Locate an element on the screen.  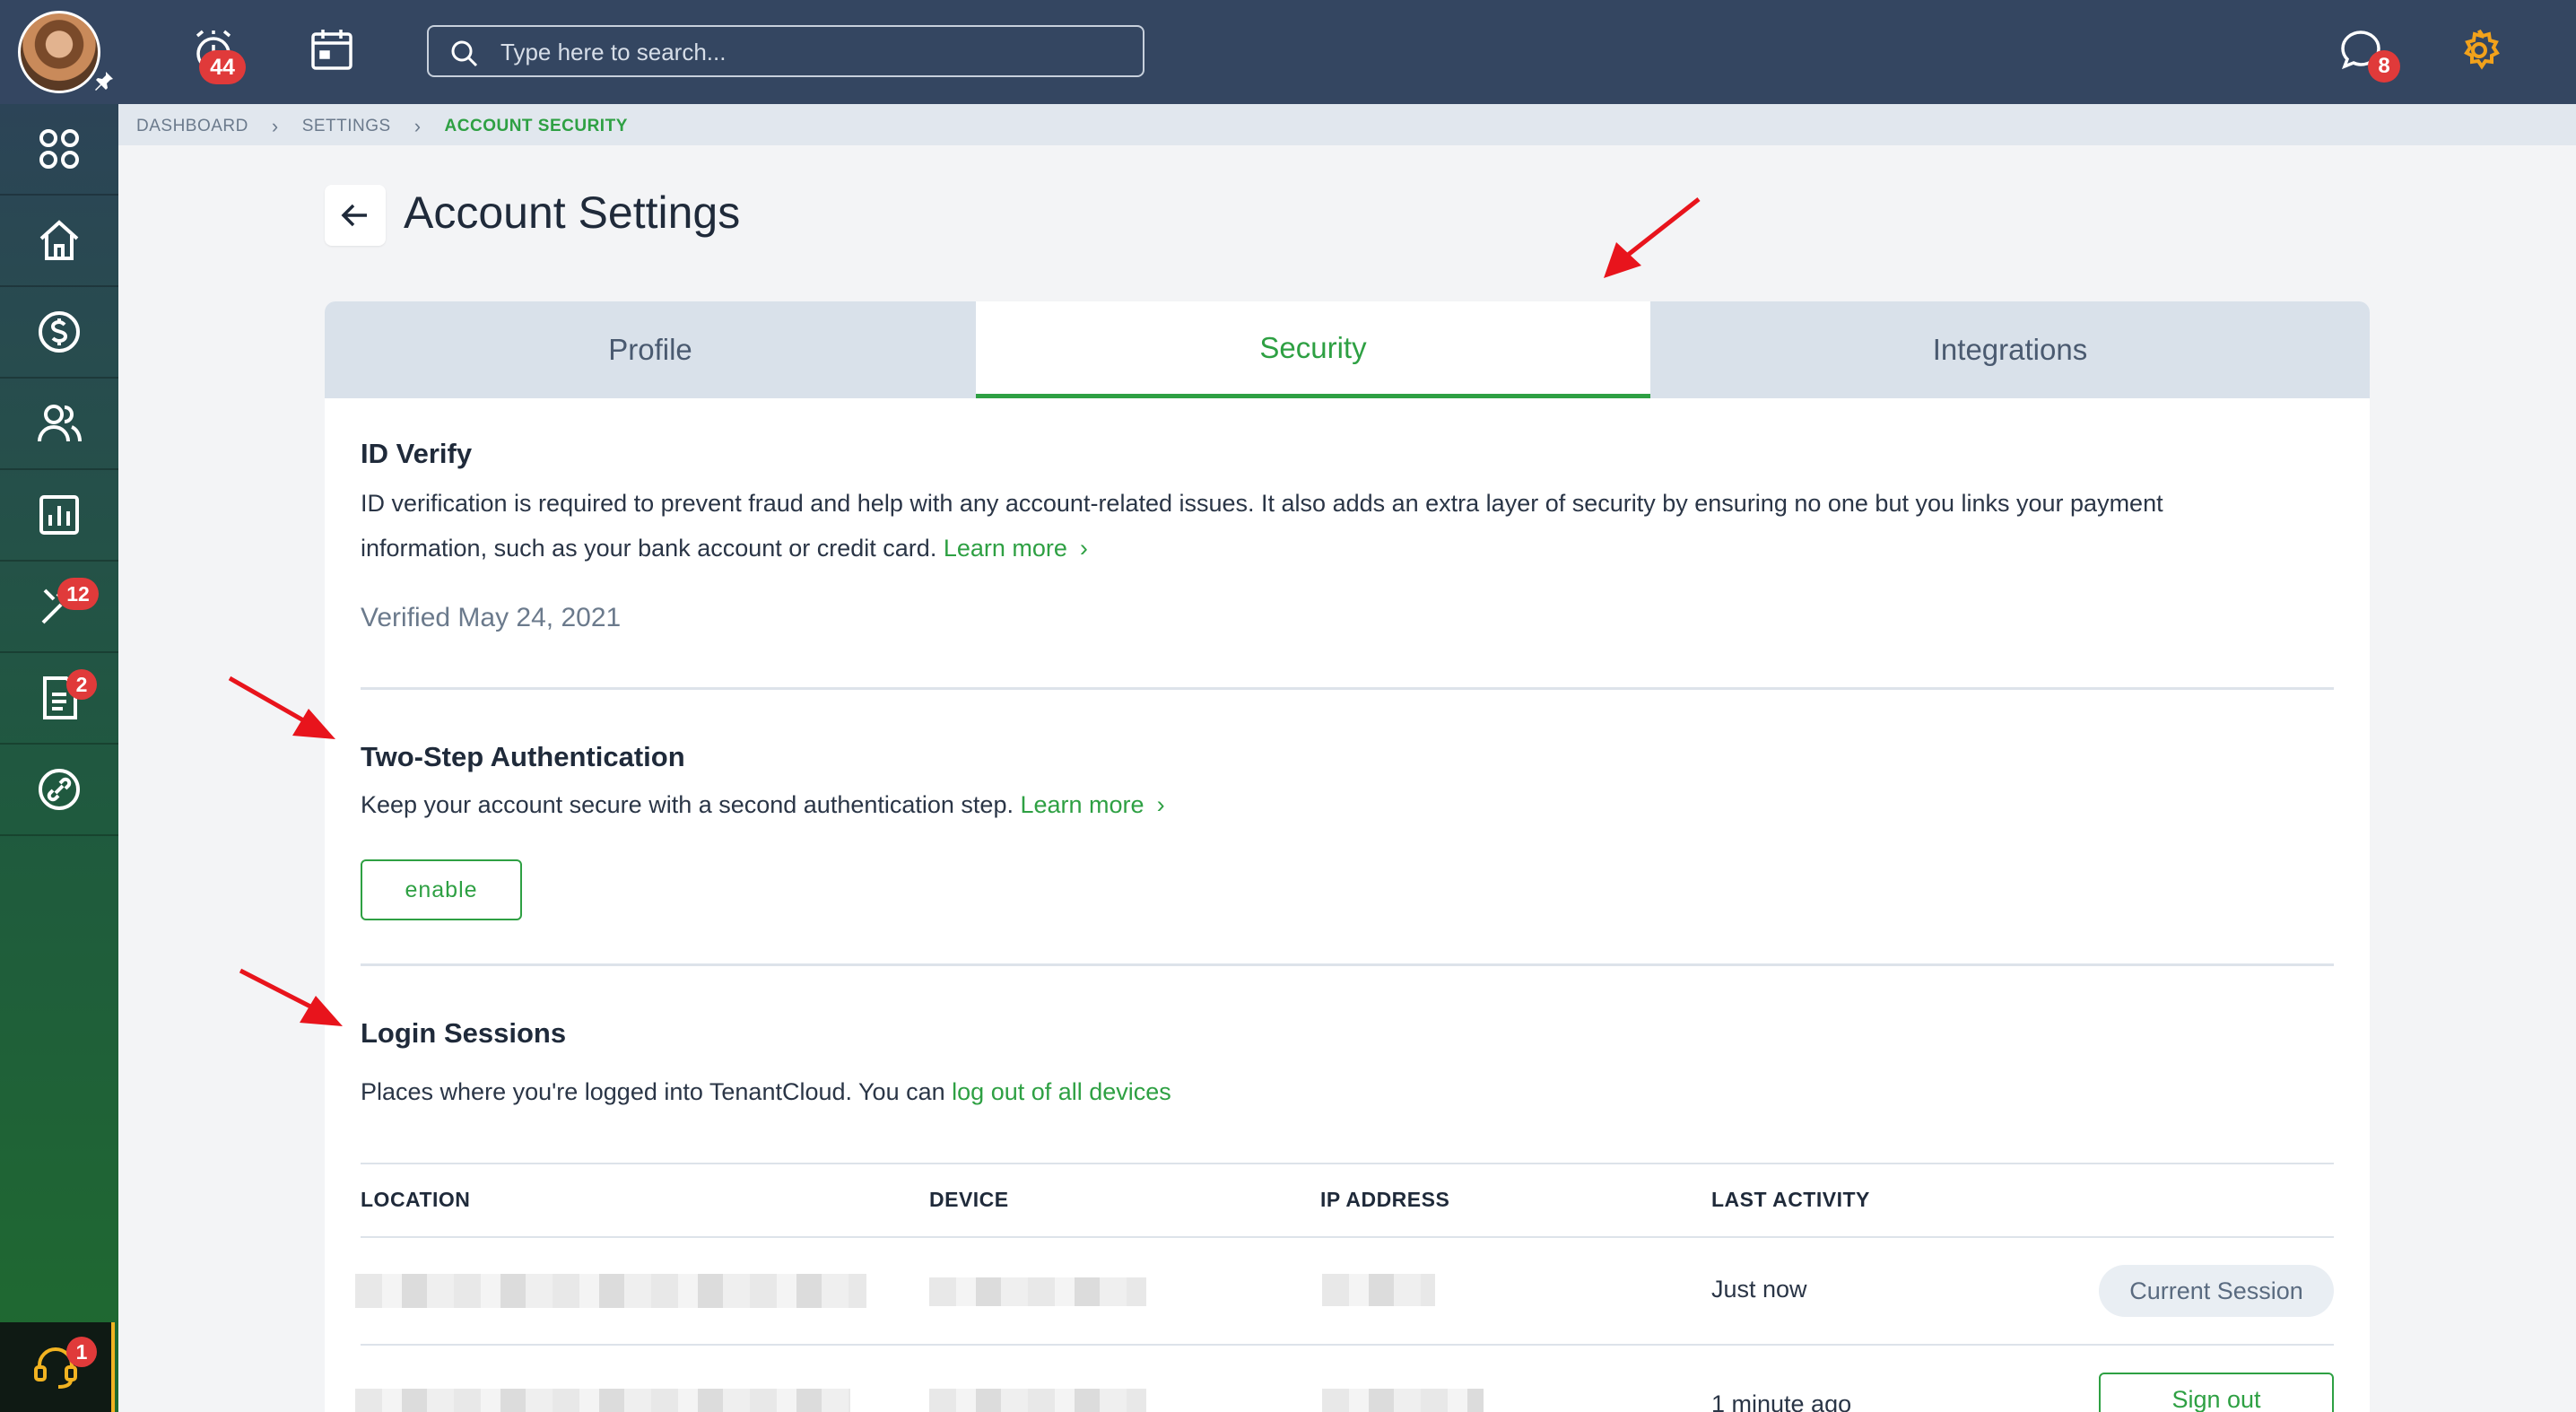
user-avatar is located at coordinates (59, 52).